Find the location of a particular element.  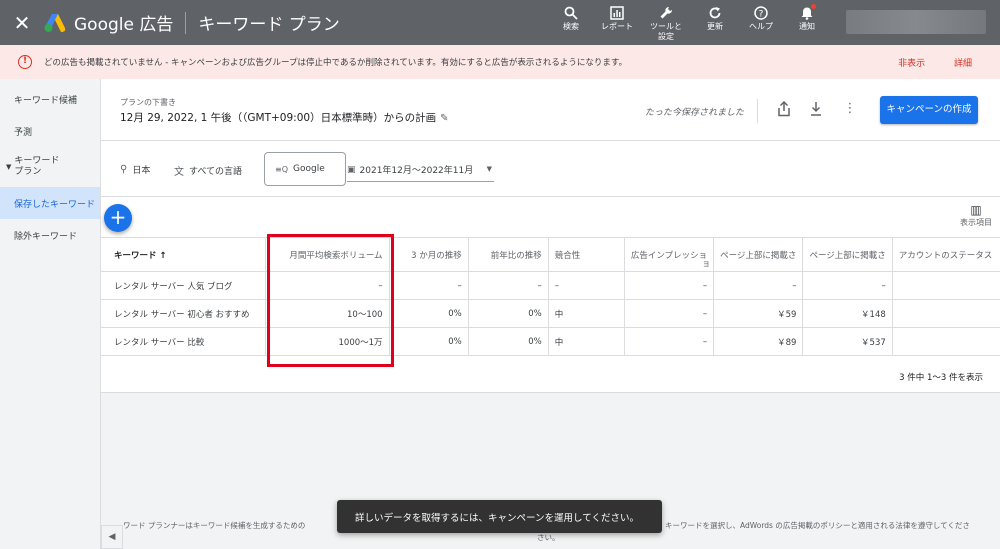

sidebar-item-keyword-ideas: キーワード候補 is located at coordinates (50, 99).